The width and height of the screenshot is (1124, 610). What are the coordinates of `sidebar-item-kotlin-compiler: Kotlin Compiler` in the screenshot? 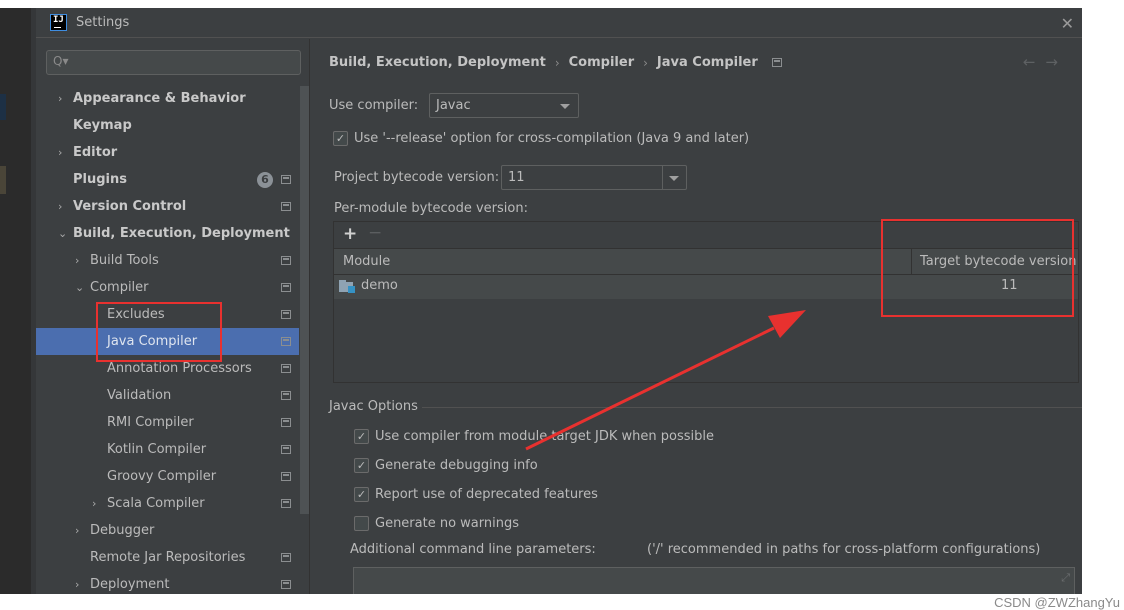 It's located at (167, 449).